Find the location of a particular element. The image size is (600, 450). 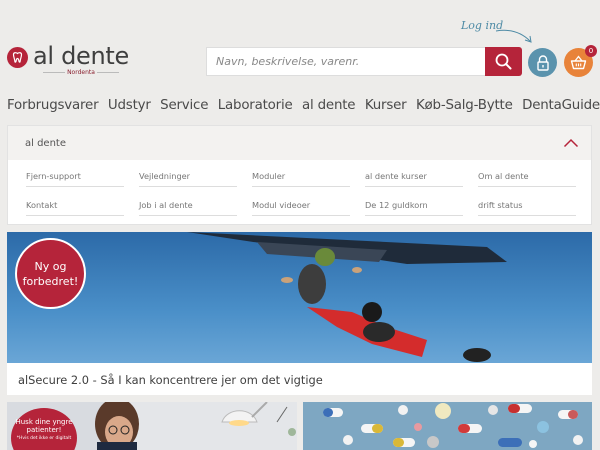

nav-koeb-salg-bytte: Køb-Salg-Bytte is located at coordinates (464, 105).